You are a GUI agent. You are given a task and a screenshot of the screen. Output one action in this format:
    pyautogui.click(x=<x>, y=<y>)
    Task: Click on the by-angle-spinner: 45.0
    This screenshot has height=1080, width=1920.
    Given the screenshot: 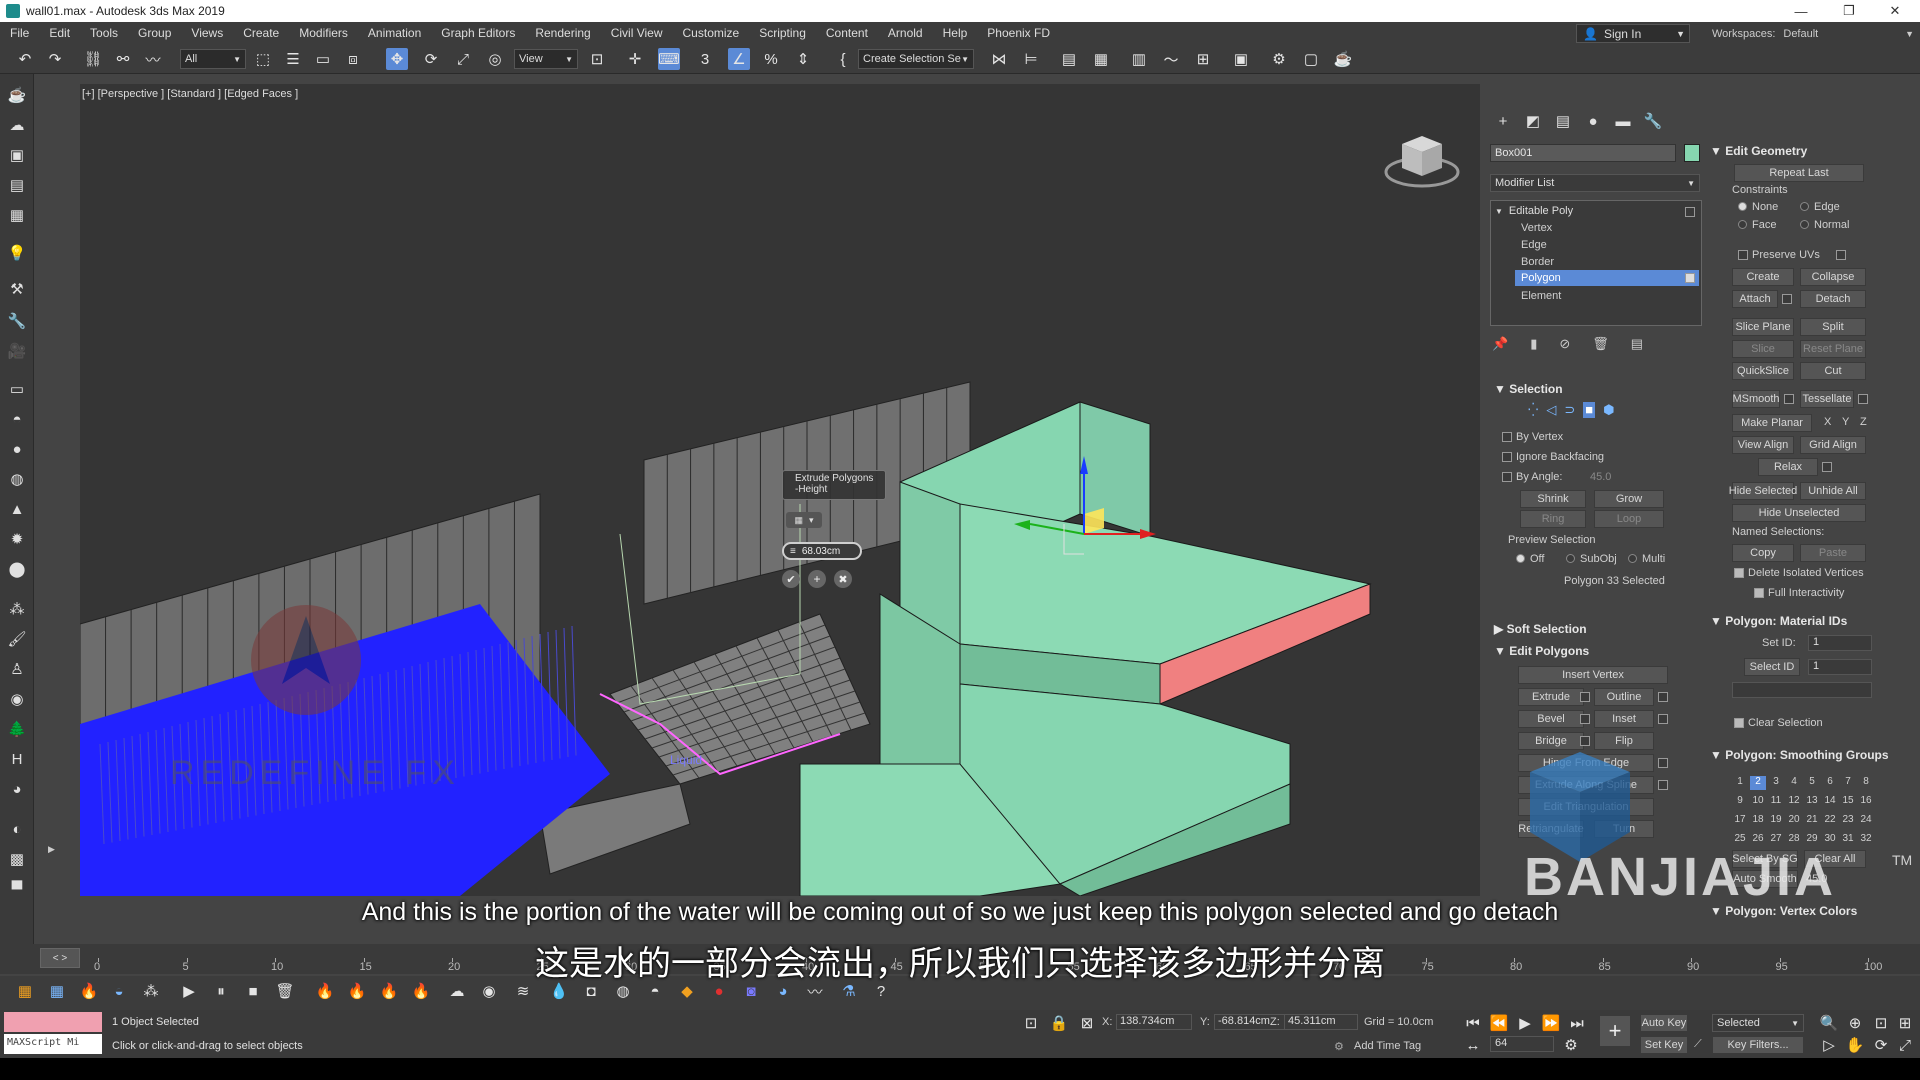 What is the action you would take?
    pyautogui.click(x=1600, y=477)
    